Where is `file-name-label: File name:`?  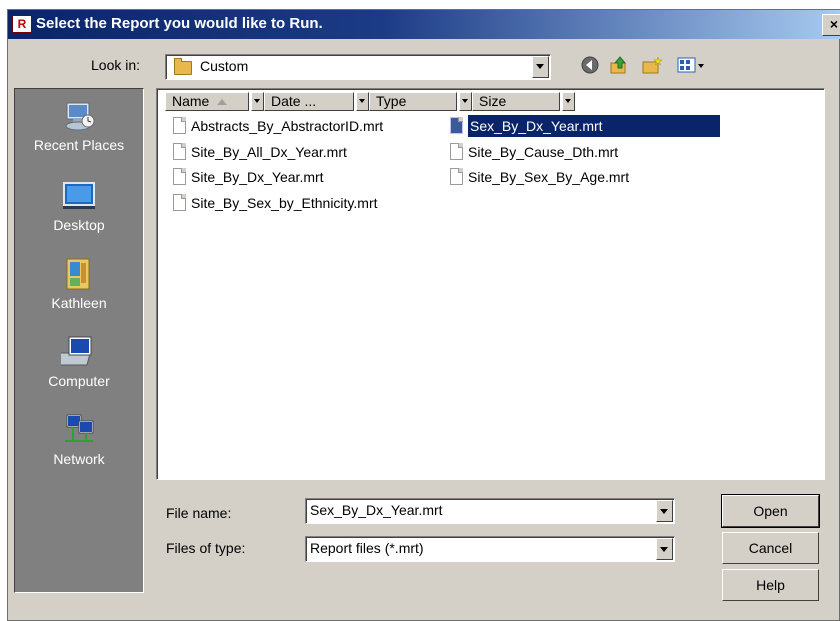 file-name-label: File name: is located at coordinates (199, 513).